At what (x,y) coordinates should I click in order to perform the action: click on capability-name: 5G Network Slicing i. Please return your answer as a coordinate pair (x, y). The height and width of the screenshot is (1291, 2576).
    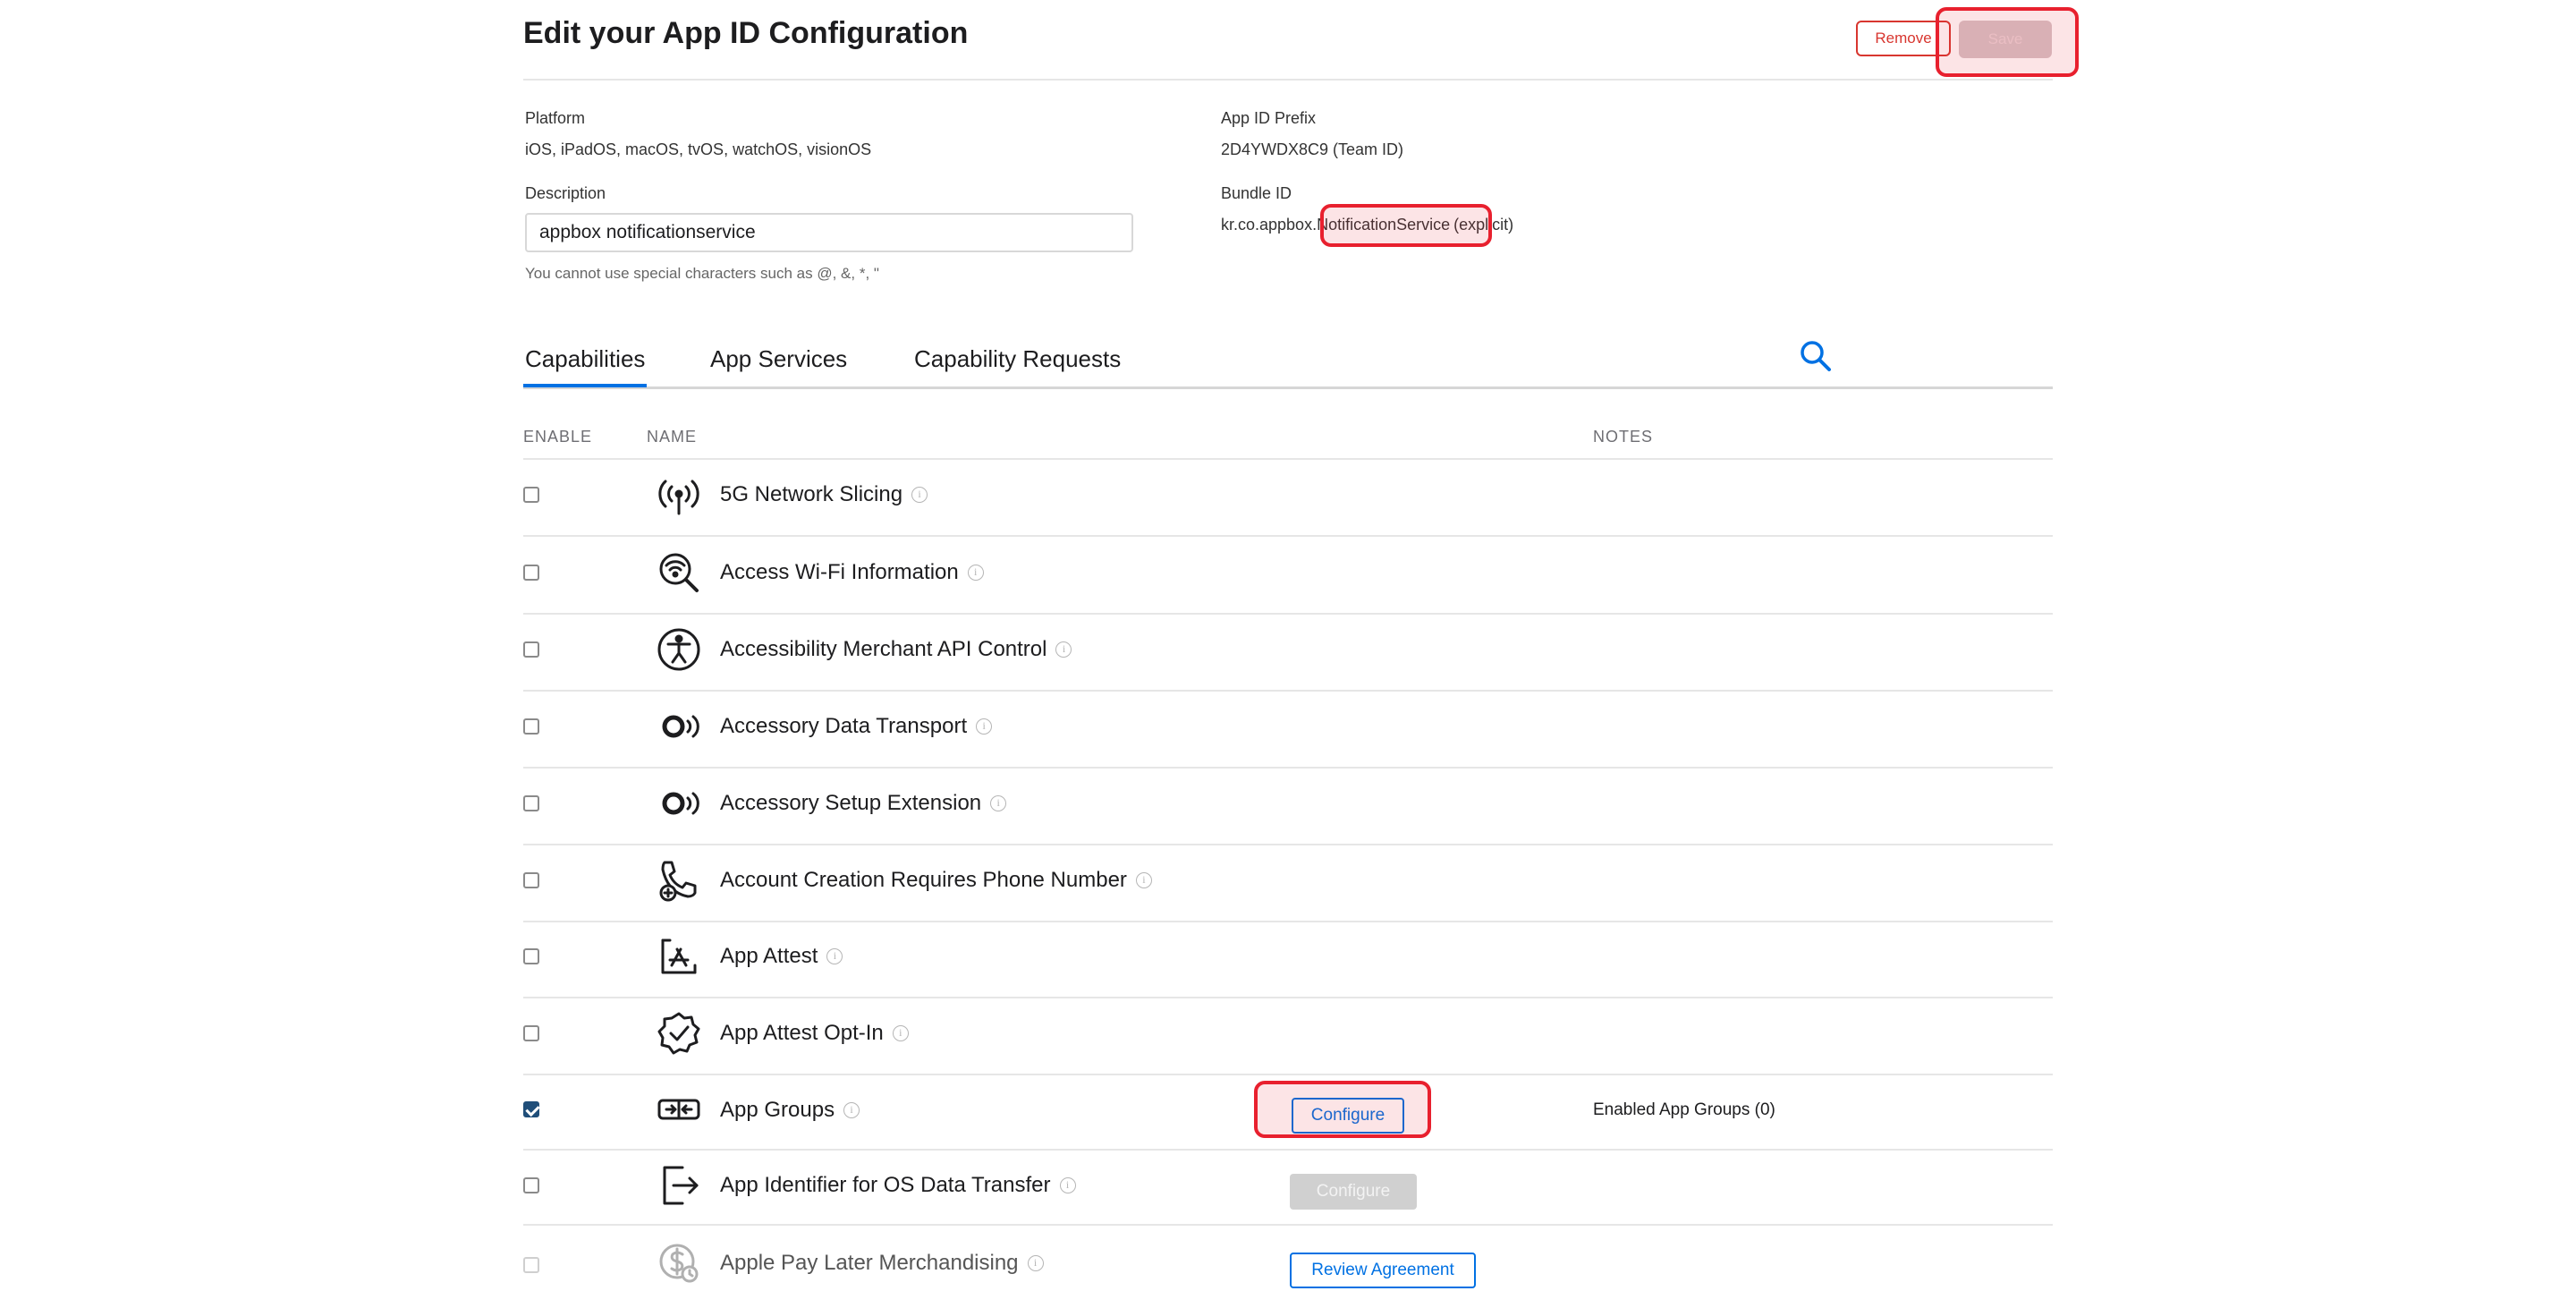
    Looking at the image, I should click on (824, 494).